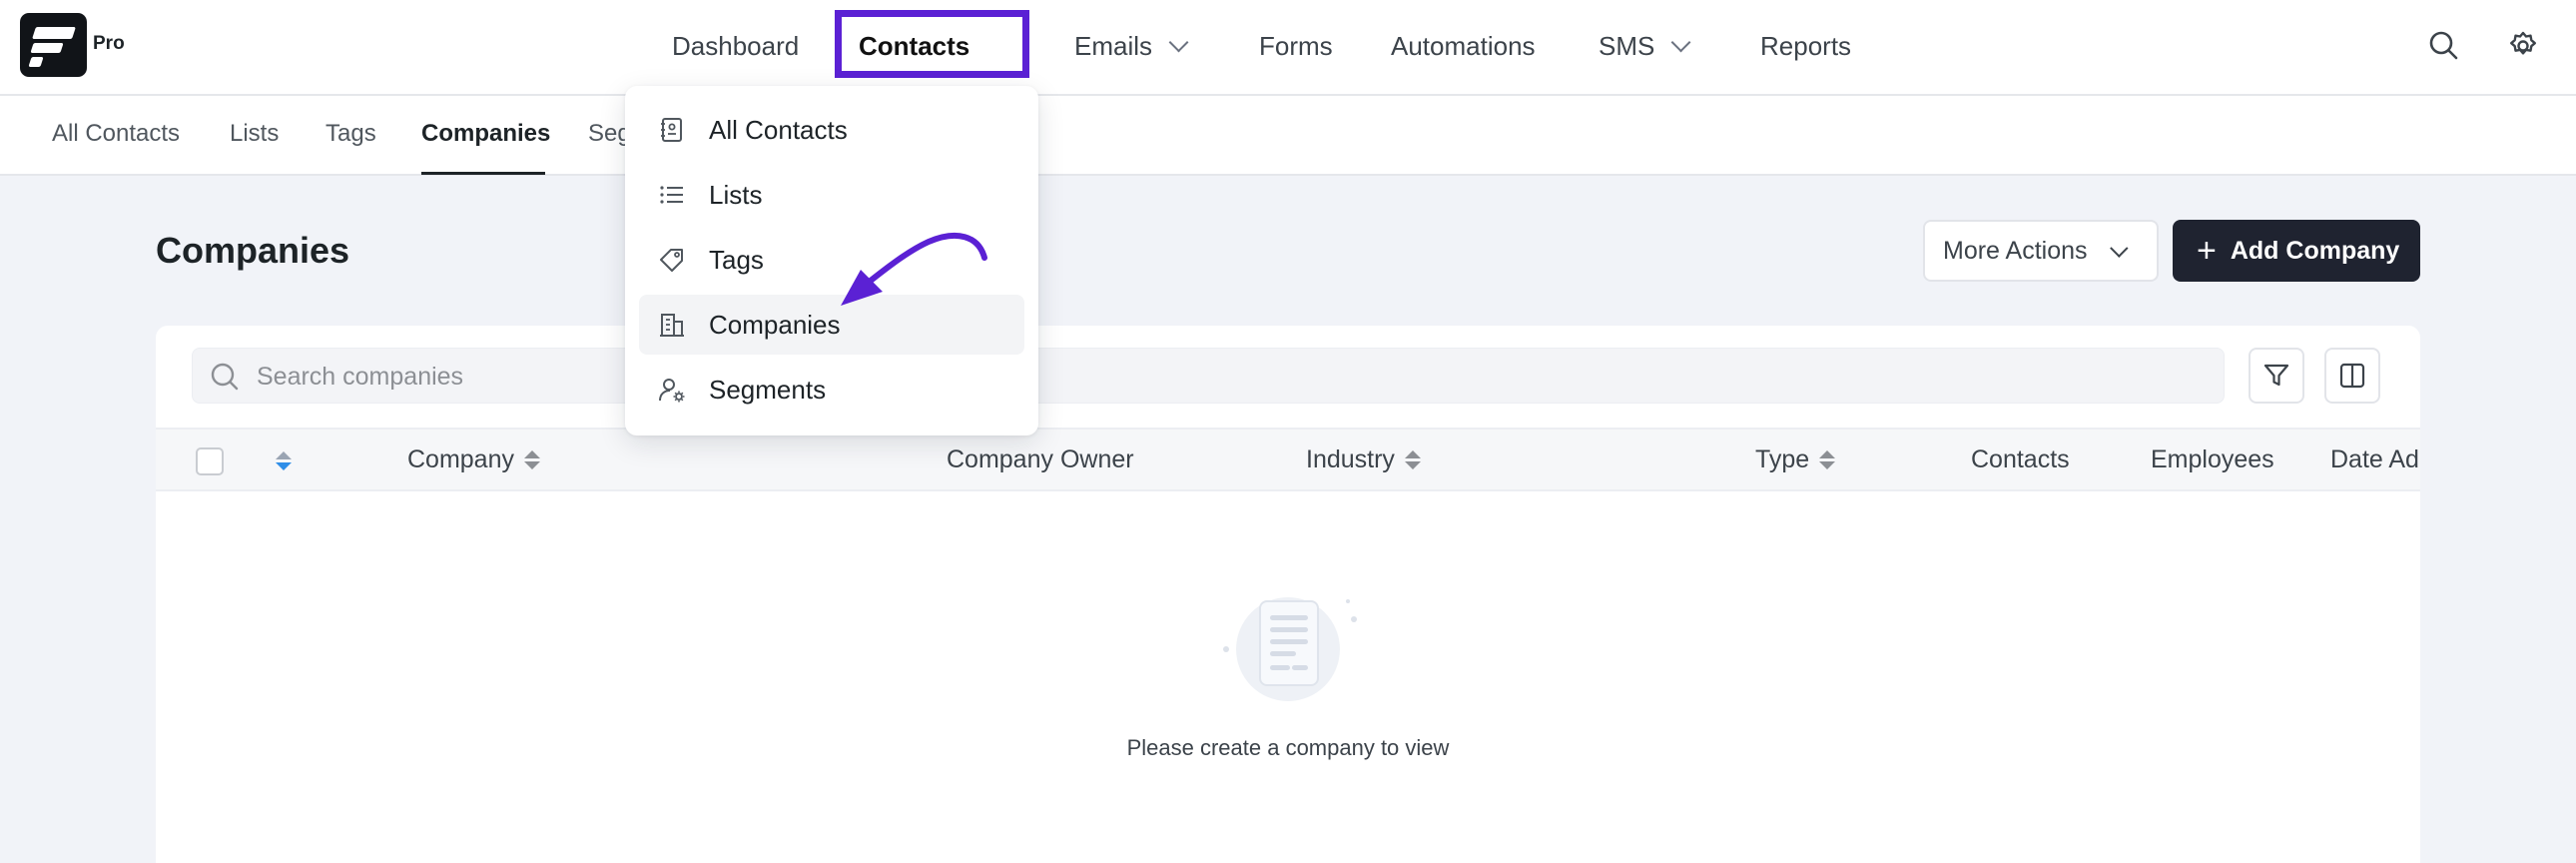  What do you see at coordinates (736, 259) in the screenshot?
I see `menu-item-label: Tags` at bounding box center [736, 259].